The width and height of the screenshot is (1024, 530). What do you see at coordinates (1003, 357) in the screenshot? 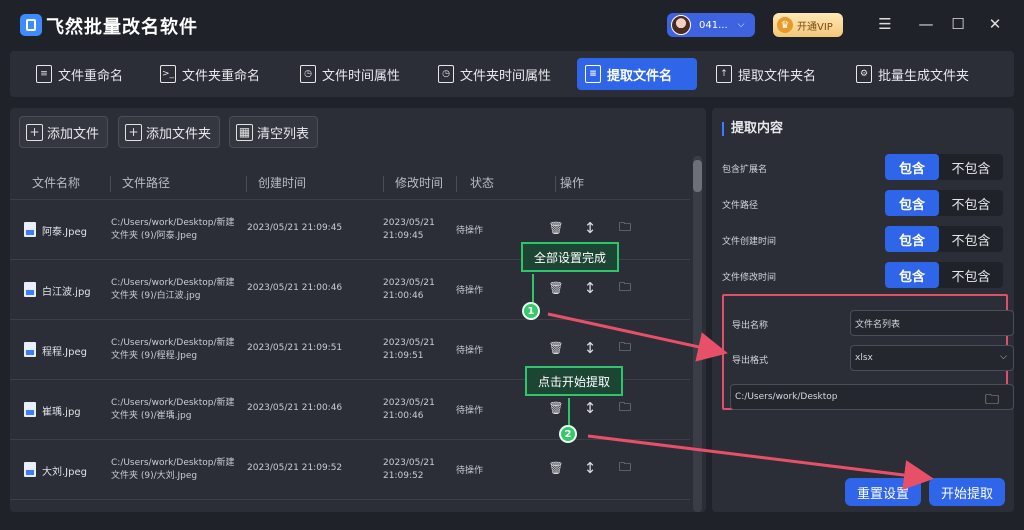
I see `chevron-down-icon: ⌵` at bounding box center [1003, 357].